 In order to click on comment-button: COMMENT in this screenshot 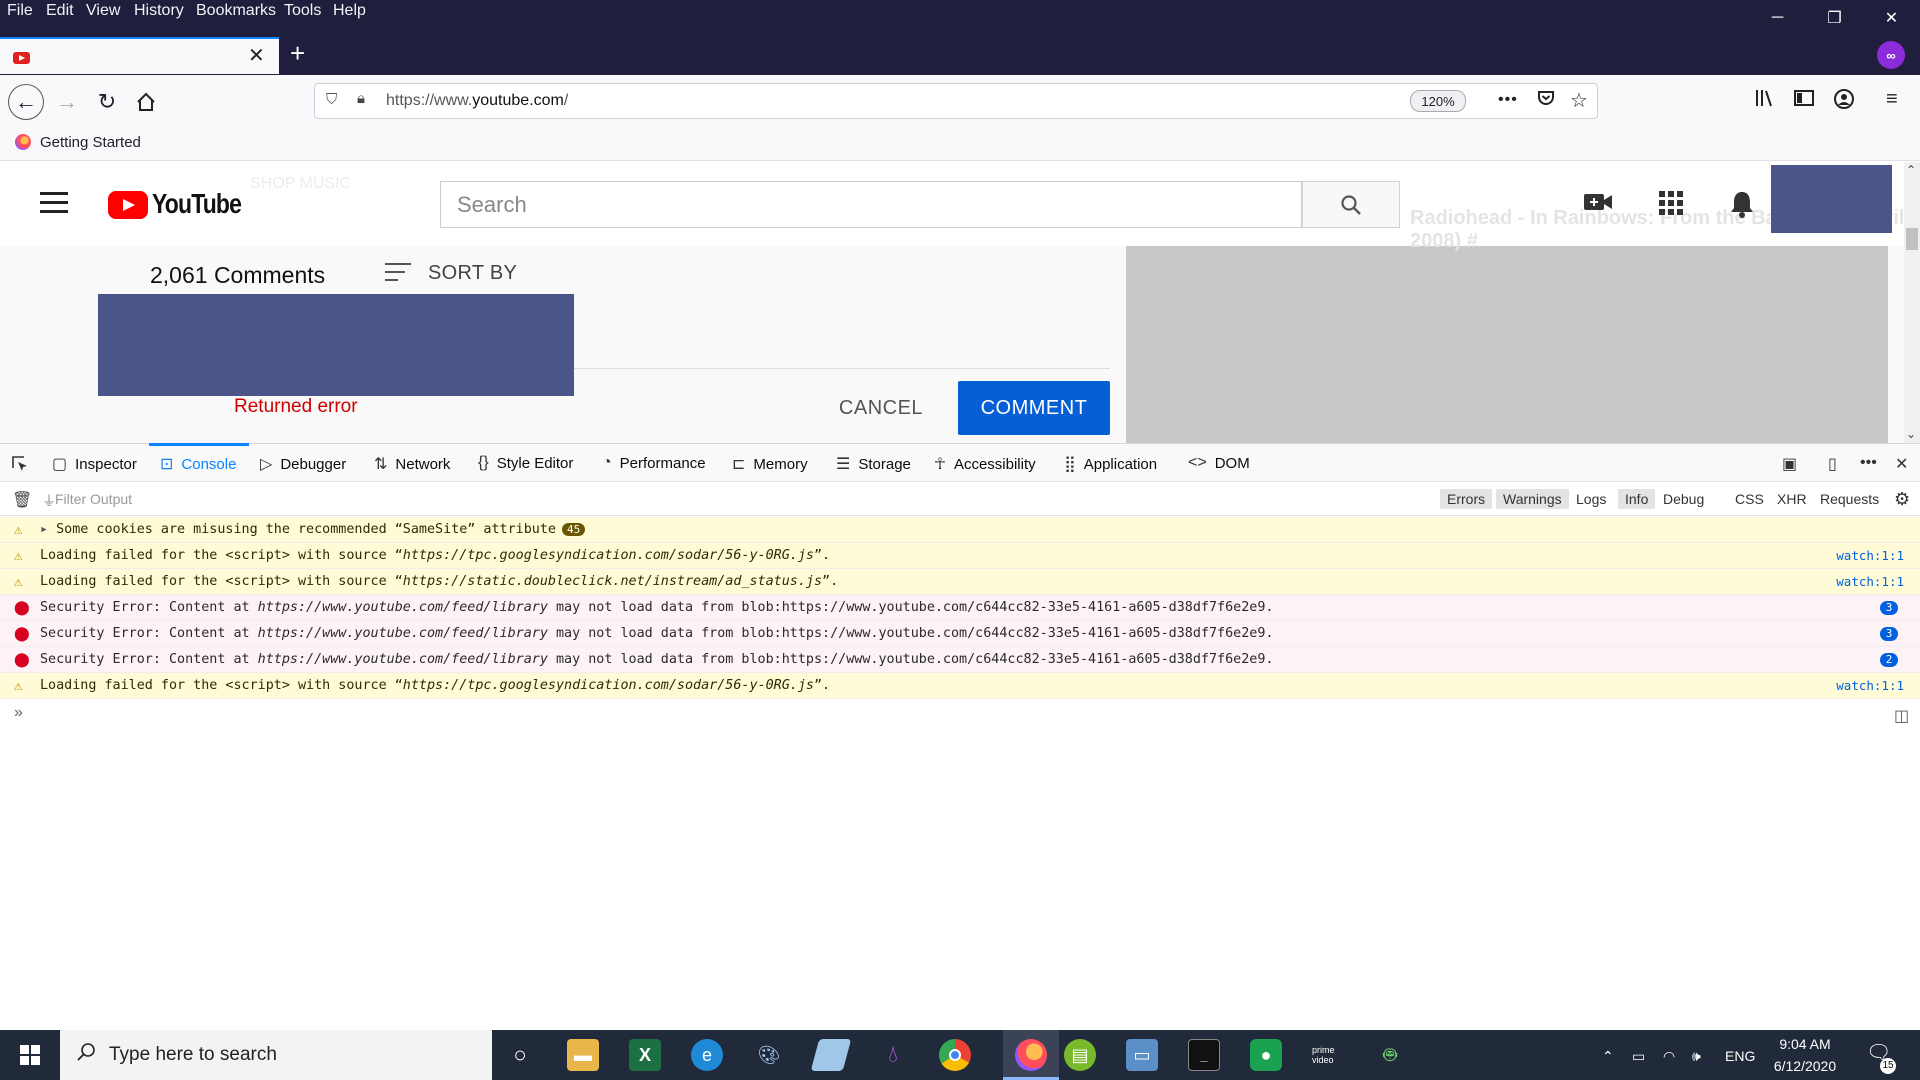, I will do `click(1034, 408)`.